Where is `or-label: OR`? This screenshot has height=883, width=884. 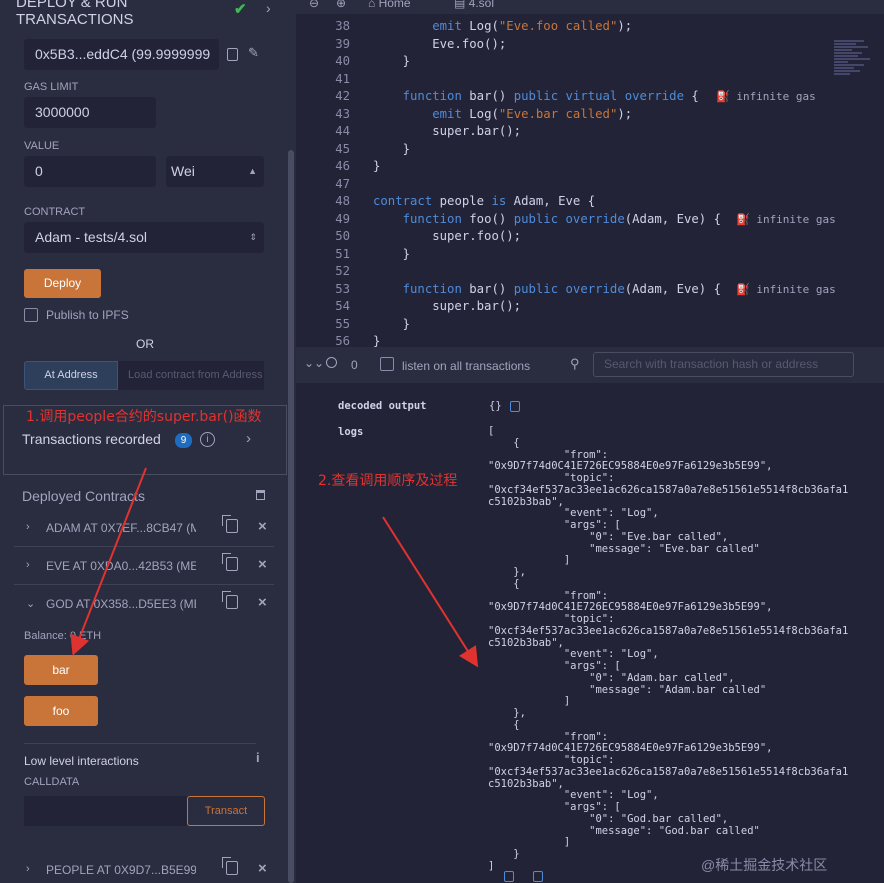 or-label: OR is located at coordinates (145, 344).